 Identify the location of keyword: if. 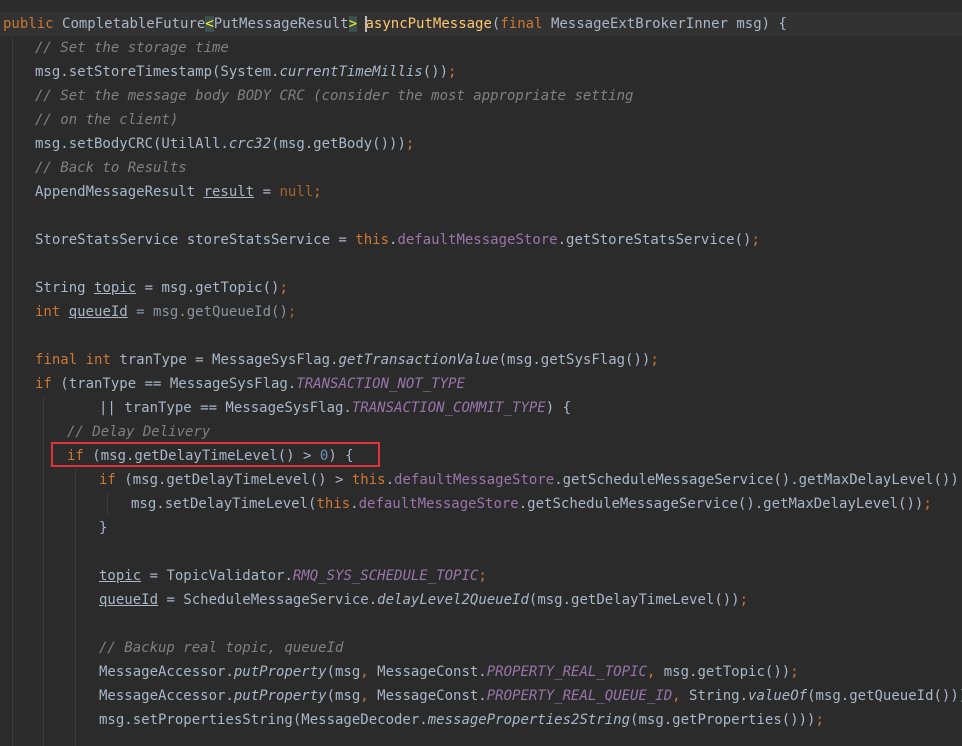
(43, 384).